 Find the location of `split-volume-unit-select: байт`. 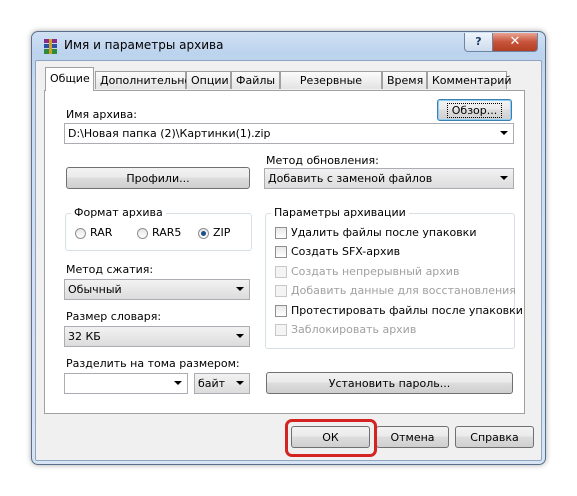

split-volume-unit-select: байт is located at coordinates (222, 383).